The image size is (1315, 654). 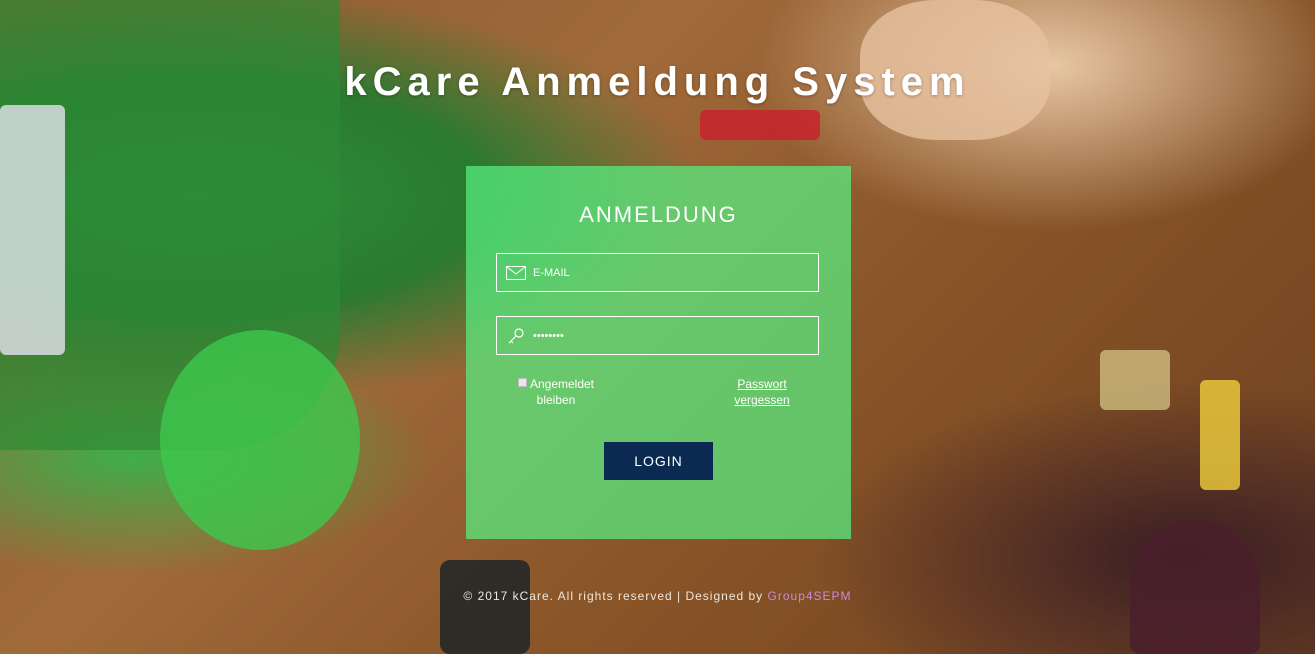 I want to click on toy-figure, so click(x=1220, y=435).